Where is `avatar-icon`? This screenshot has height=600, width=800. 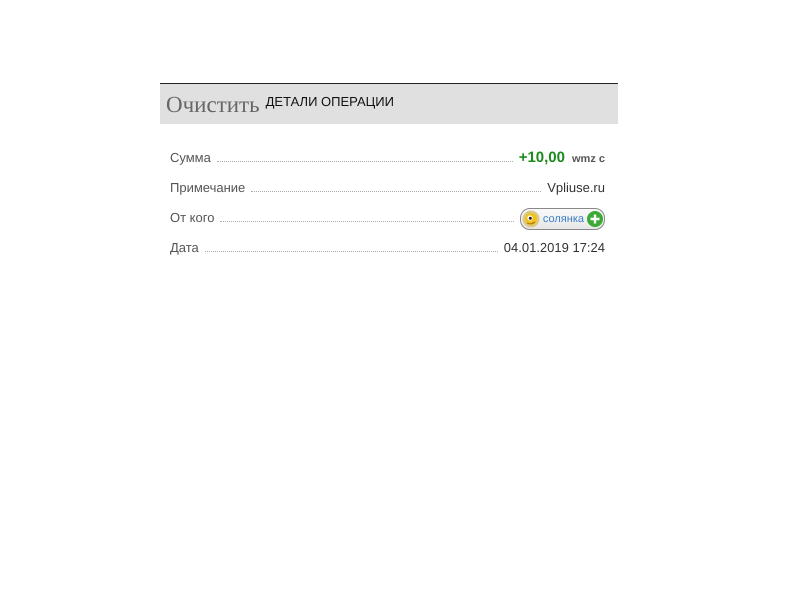
avatar-icon is located at coordinates (531, 219).